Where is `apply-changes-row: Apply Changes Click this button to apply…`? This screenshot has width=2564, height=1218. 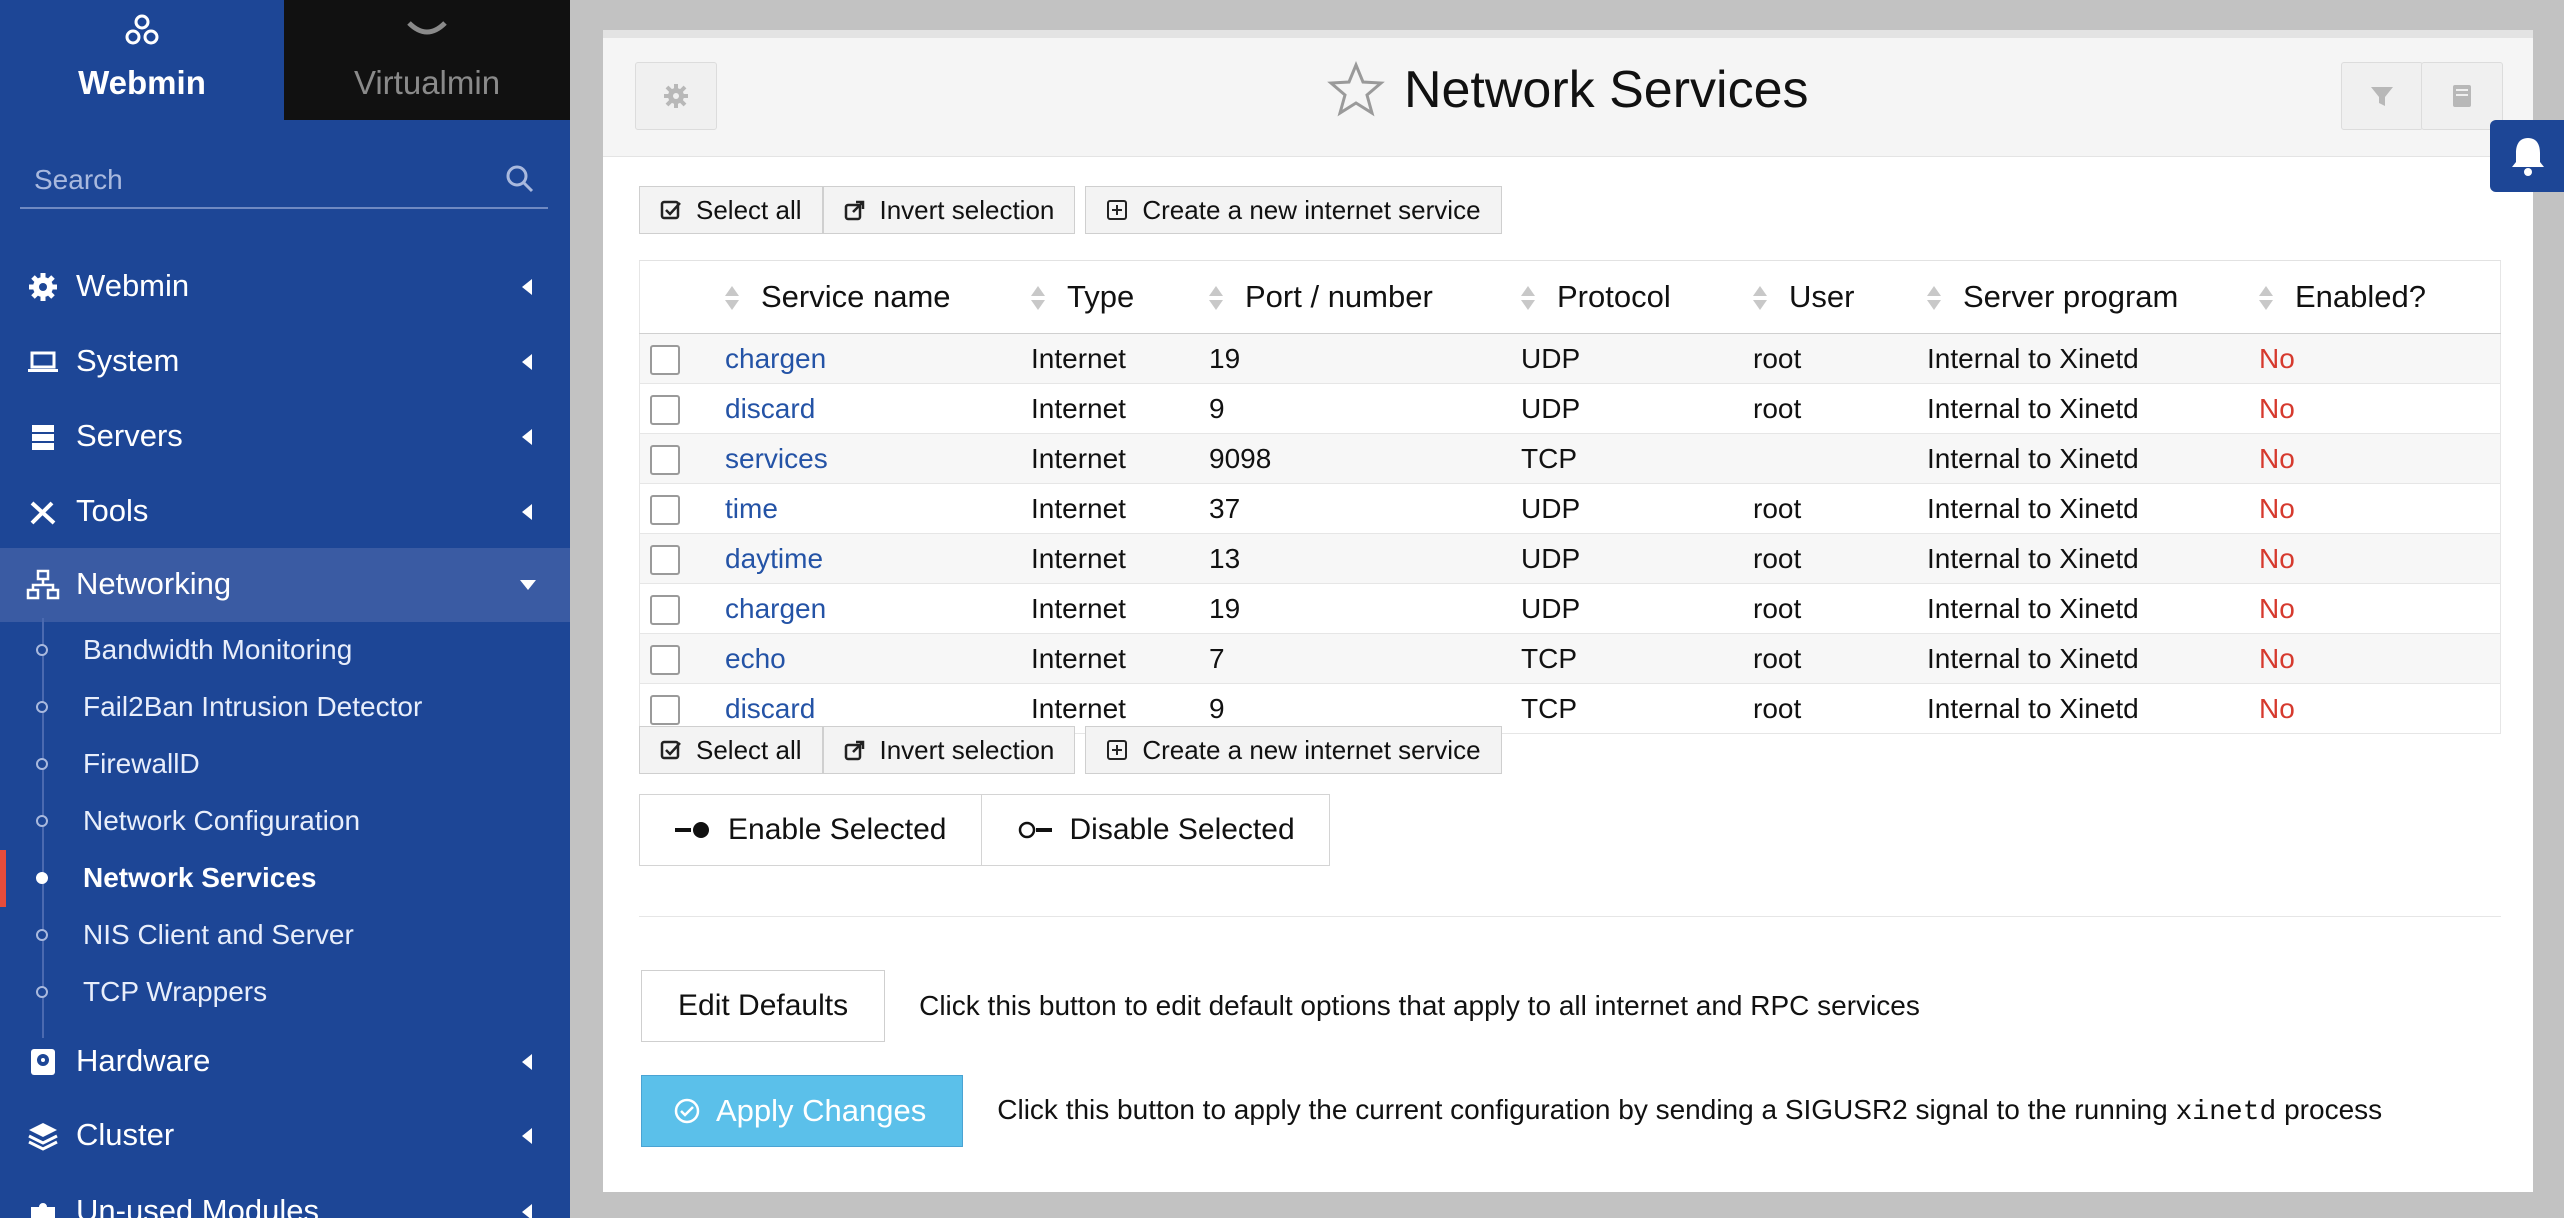
apply-changes-row: Apply Changes Click this button to apply… is located at coordinates (1511, 1111).